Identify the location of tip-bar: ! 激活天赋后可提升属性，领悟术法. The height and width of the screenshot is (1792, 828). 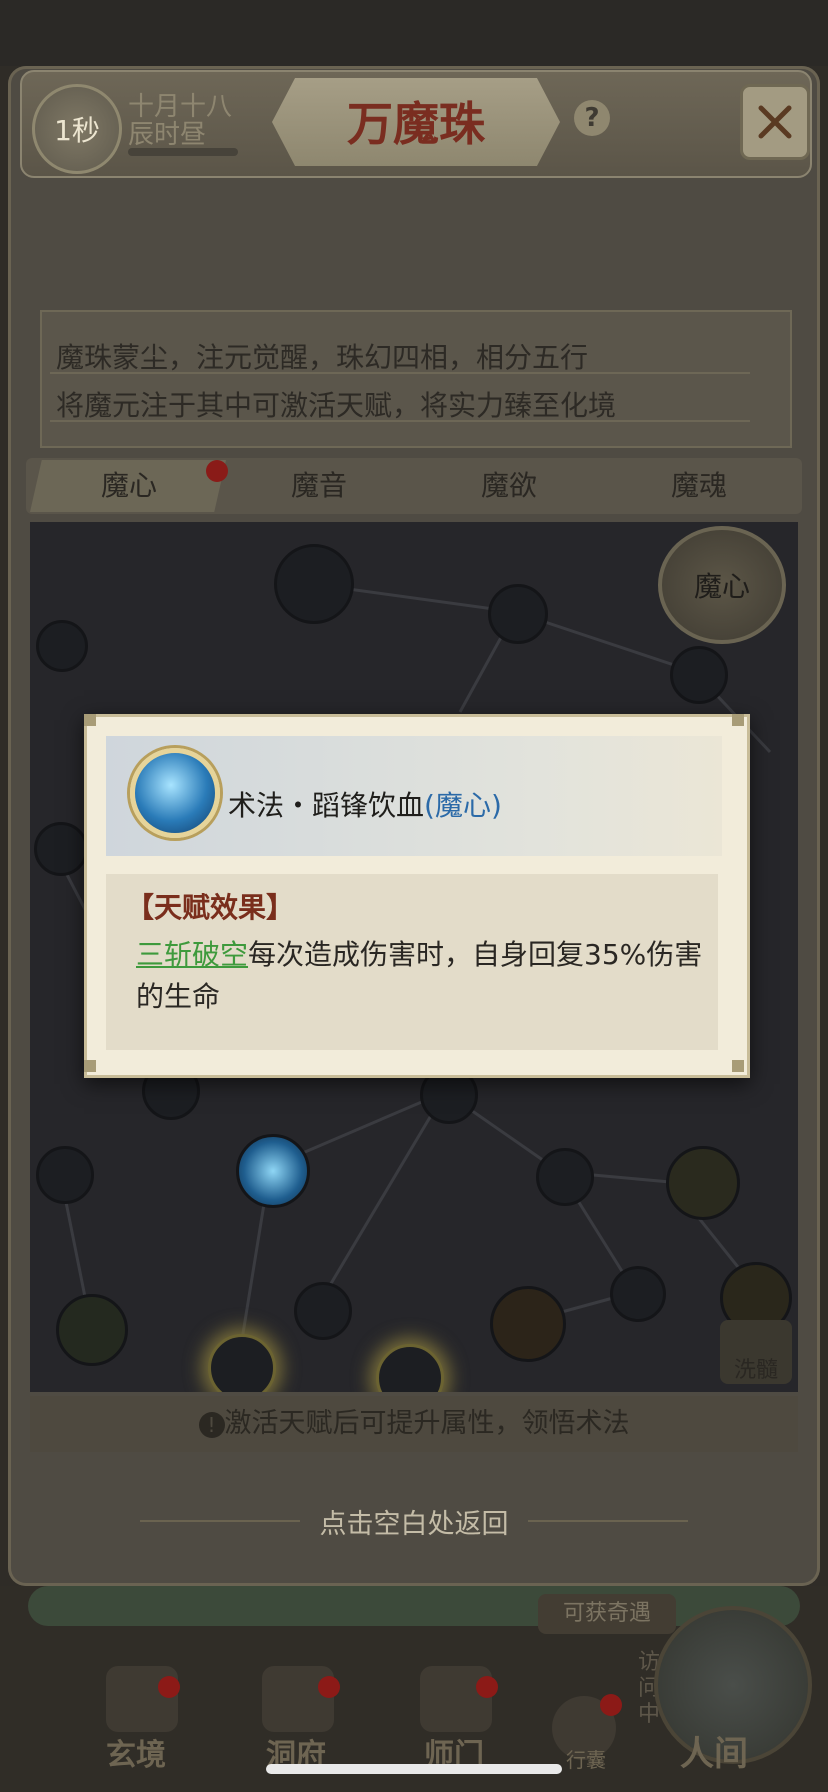
(414, 1424).